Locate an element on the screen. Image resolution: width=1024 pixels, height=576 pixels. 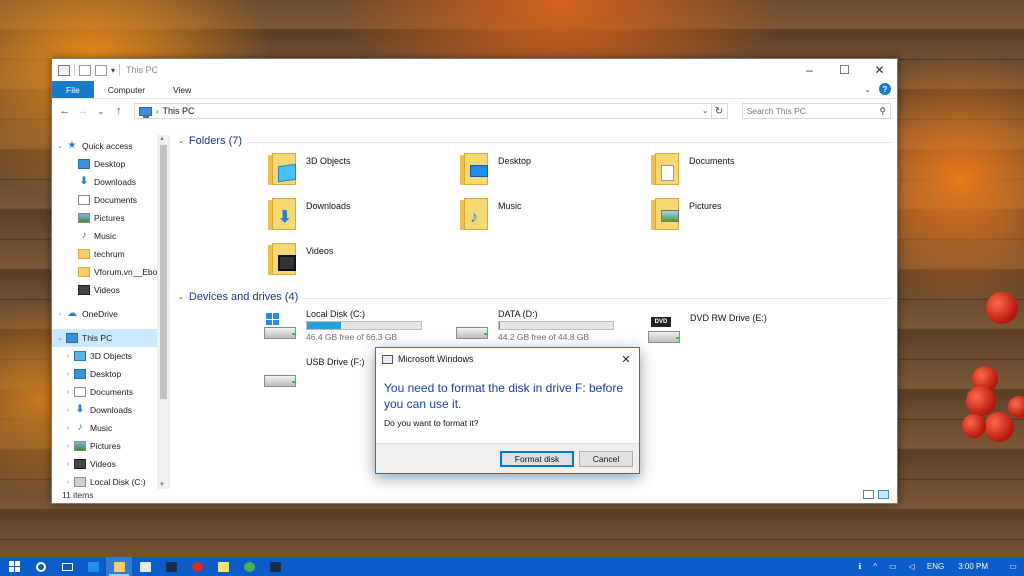
sidebar-item-pictures: Pictures⊥ is located at coordinates (111, 218).